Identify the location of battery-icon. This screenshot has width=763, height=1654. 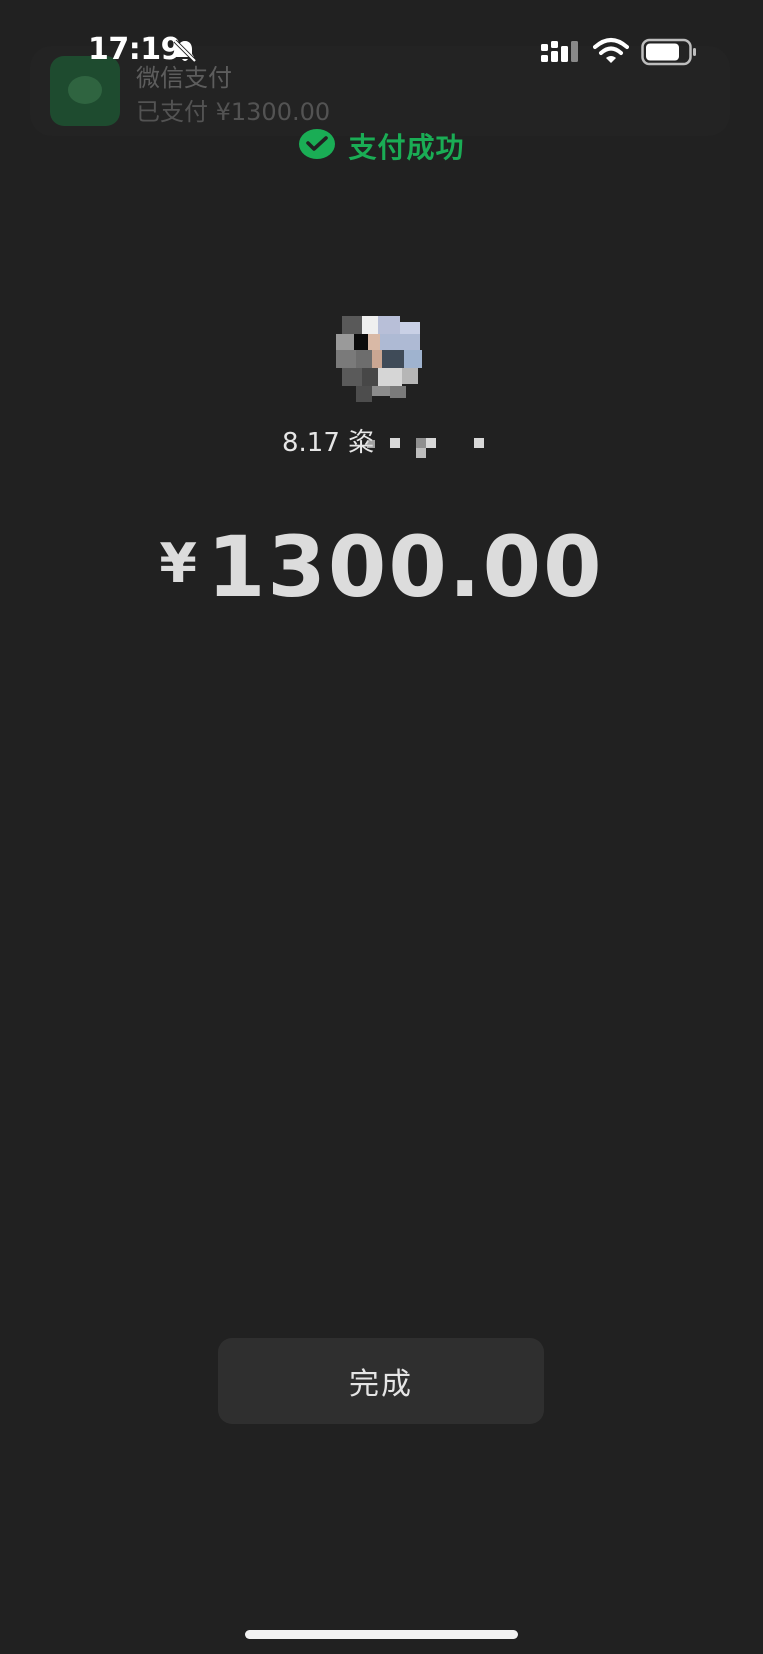
(668, 52).